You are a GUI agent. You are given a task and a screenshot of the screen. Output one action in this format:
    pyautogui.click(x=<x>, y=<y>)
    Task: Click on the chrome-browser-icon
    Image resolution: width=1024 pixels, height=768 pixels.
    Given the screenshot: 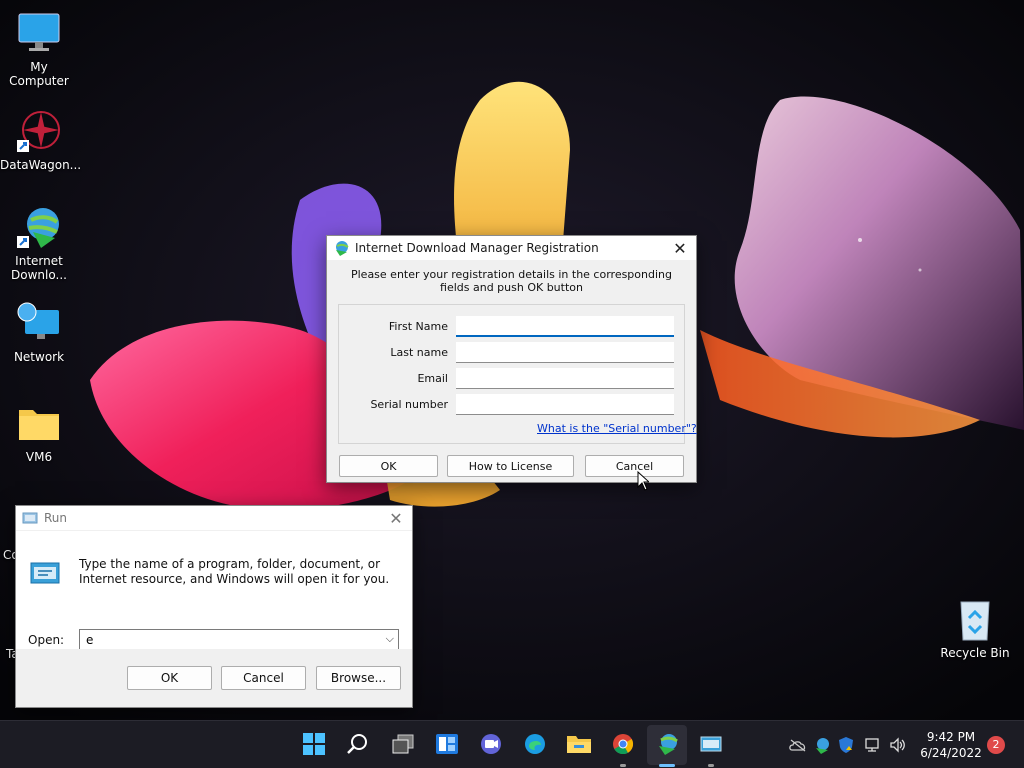 What is the action you would take?
    pyautogui.click(x=623, y=744)
    